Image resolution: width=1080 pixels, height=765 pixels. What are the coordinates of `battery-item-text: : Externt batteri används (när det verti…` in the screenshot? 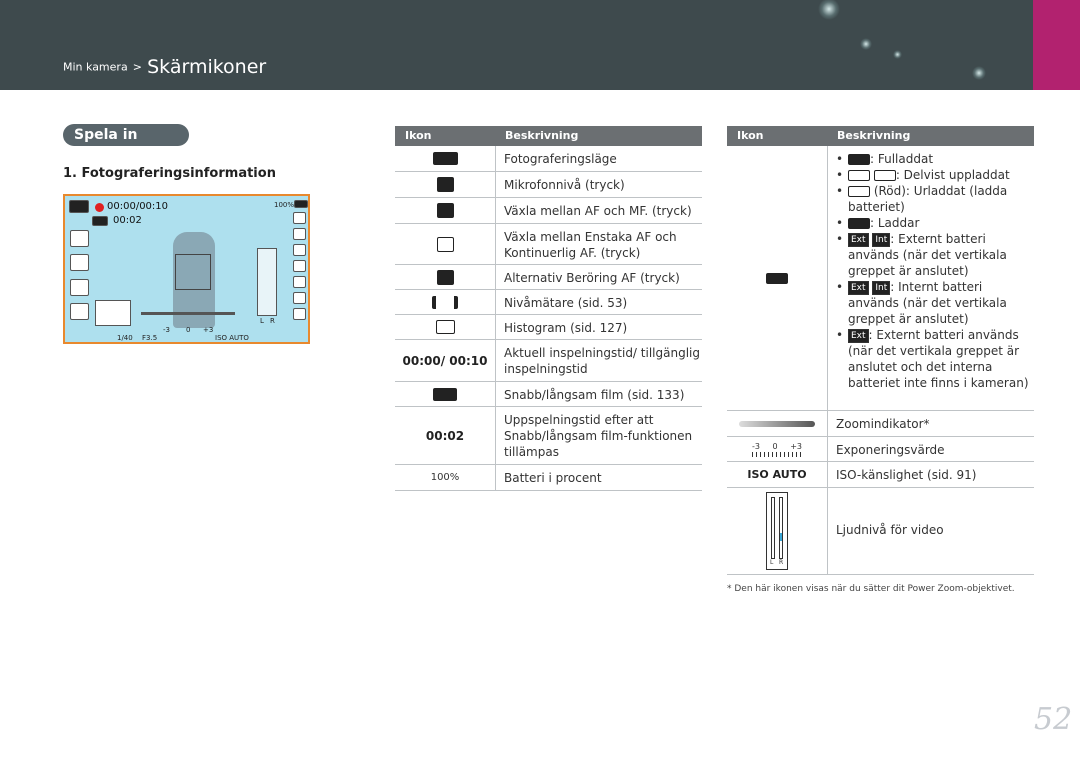 It's located at (938, 359).